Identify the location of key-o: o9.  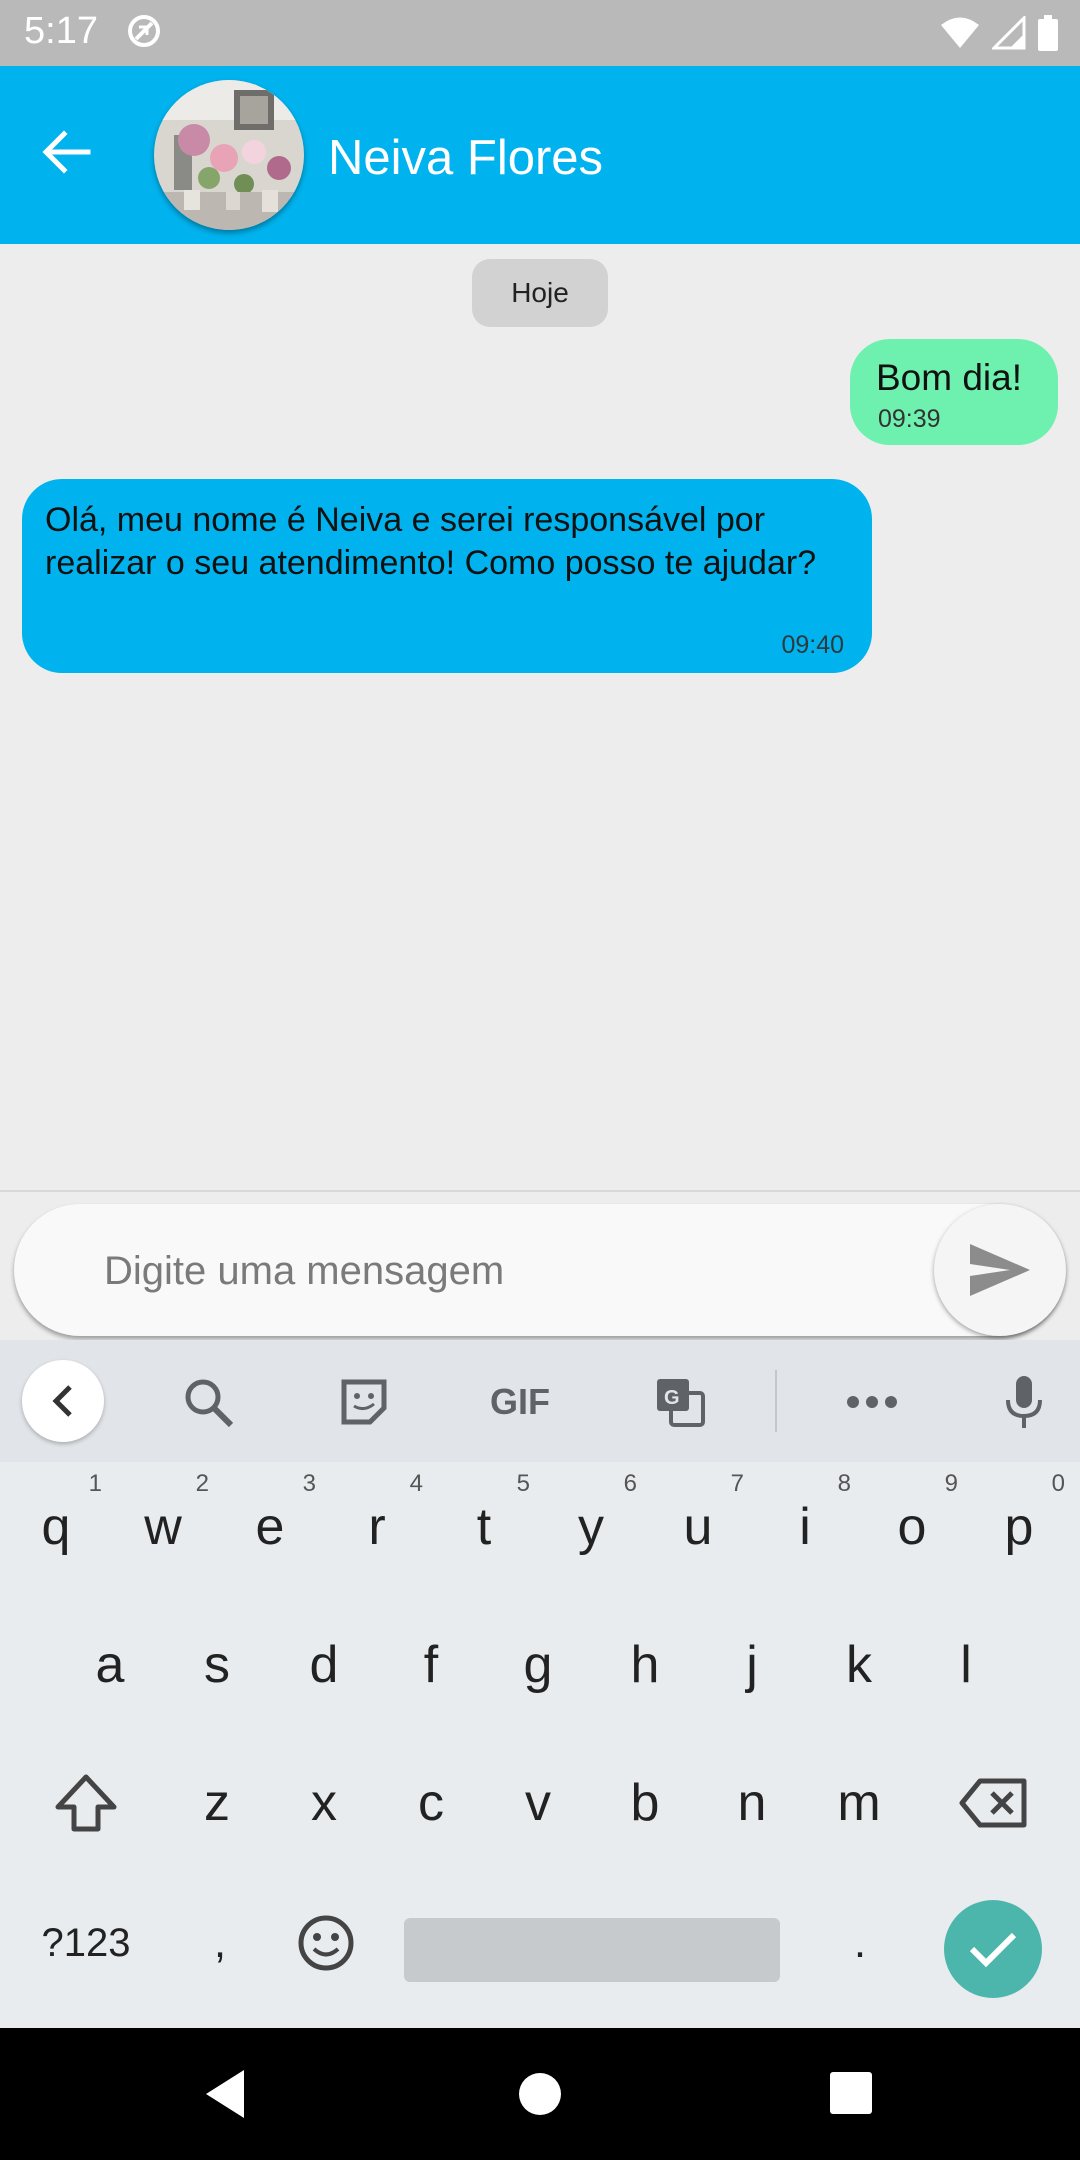
(912, 1526).